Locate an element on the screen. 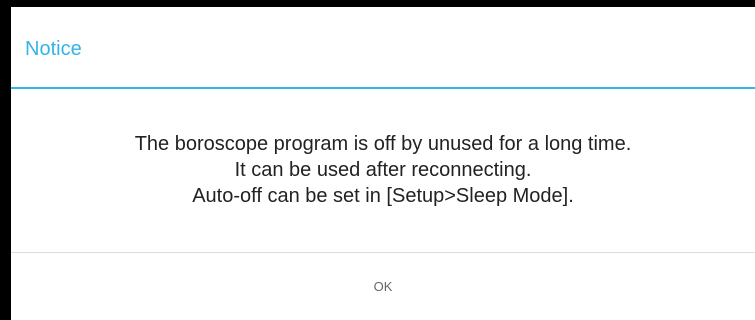 This screenshot has height=320, width=755. message-line-2: It can be used after reconnecting. is located at coordinates (383, 170).